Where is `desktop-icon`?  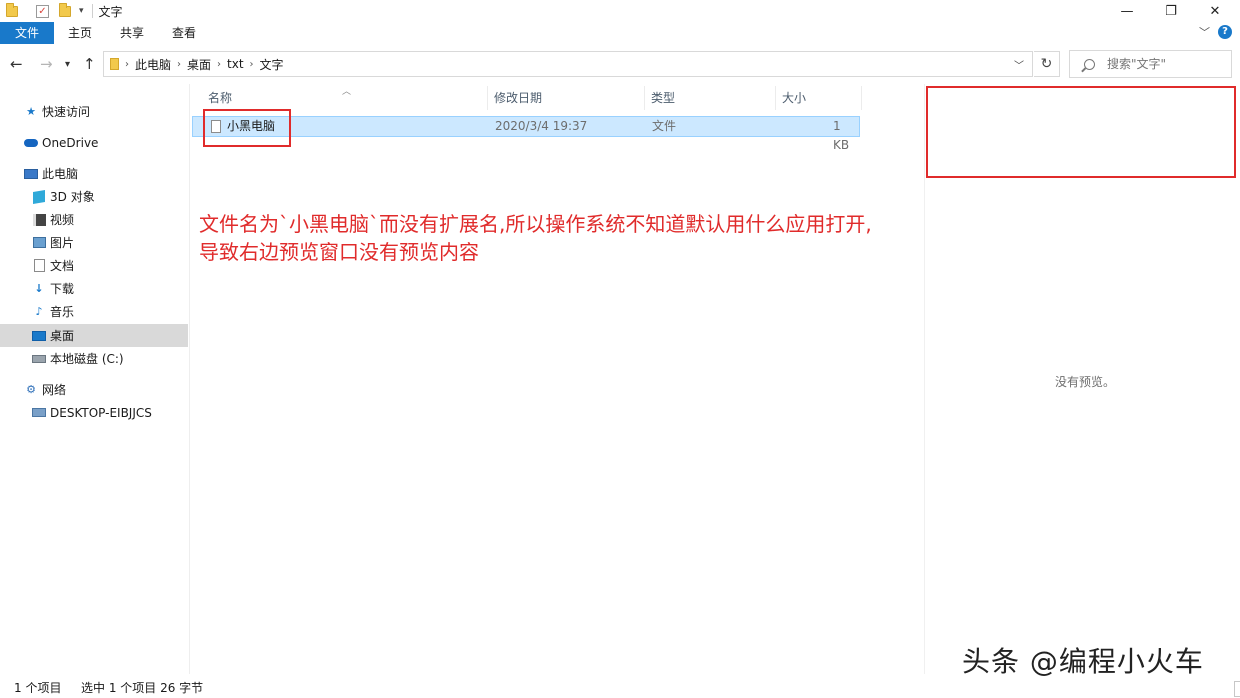
desktop-icon is located at coordinates (39, 335).